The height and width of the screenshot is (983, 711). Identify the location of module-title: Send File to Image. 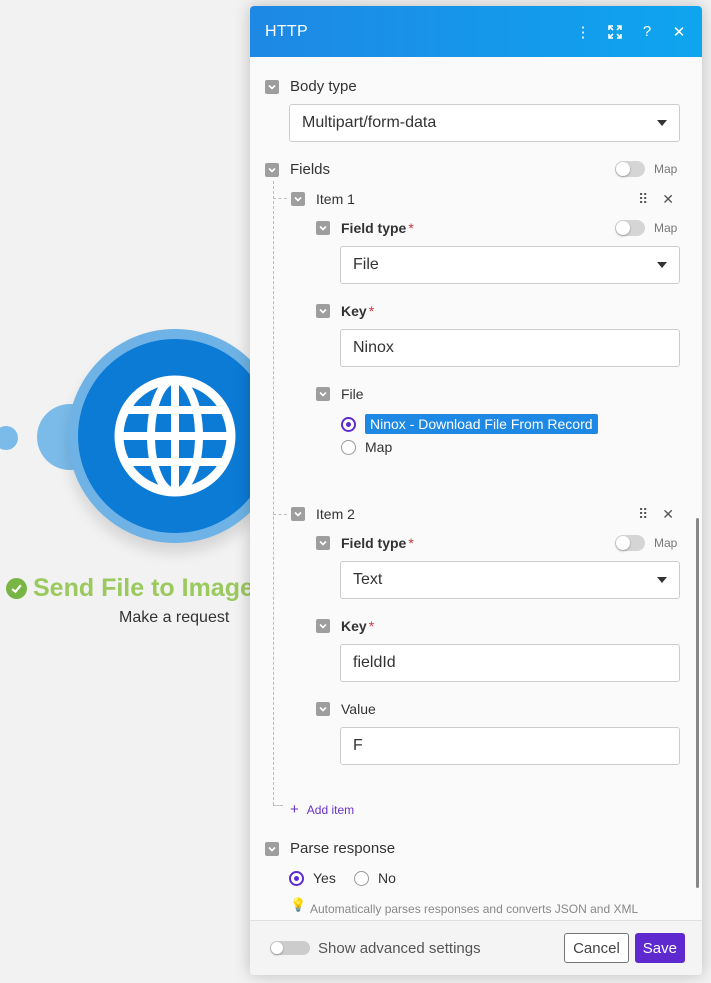
(130, 588).